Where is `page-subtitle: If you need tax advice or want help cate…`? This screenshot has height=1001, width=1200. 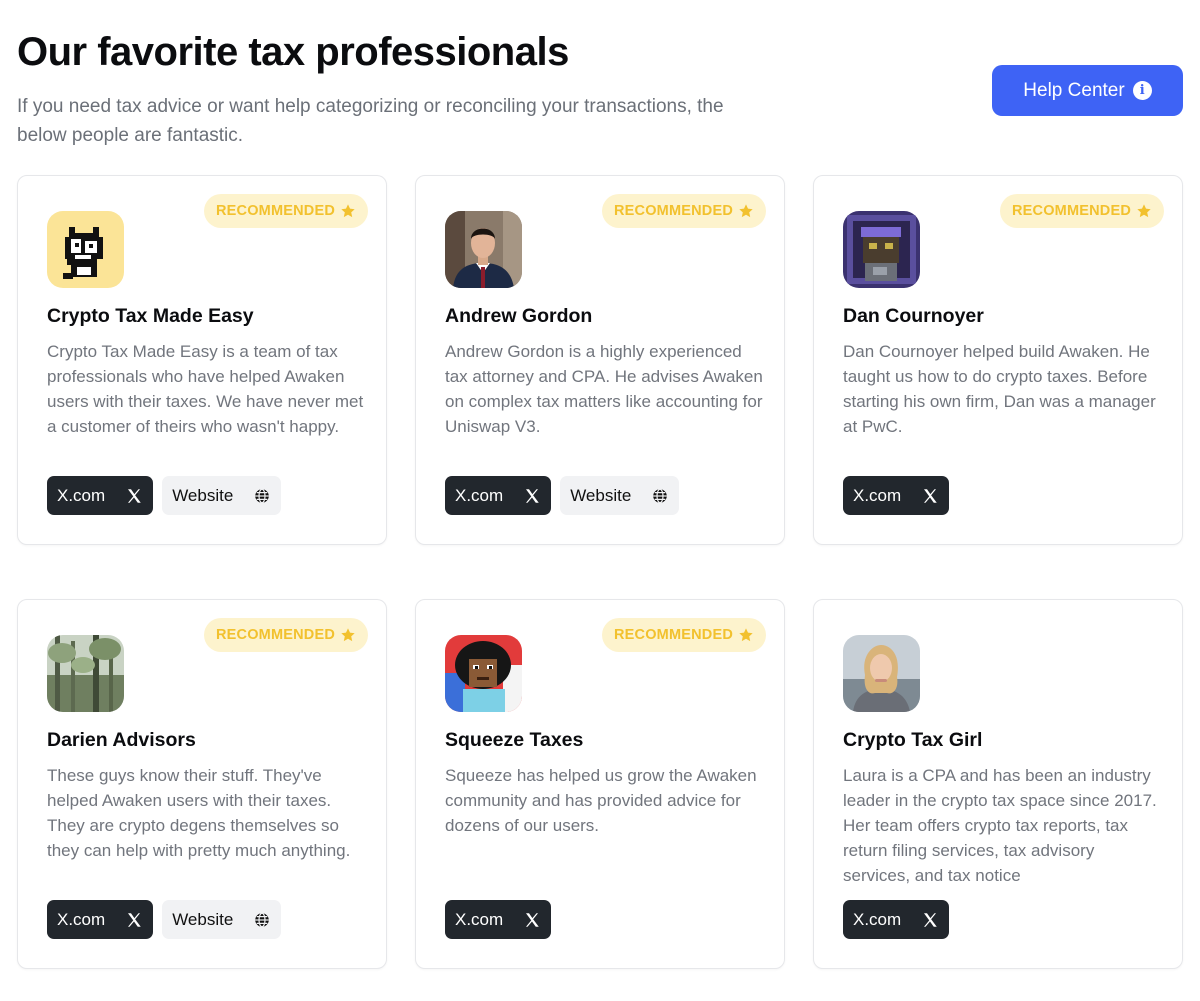
page-subtitle: If you need tax advice or want help cate… is located at coordinates (370, 121).